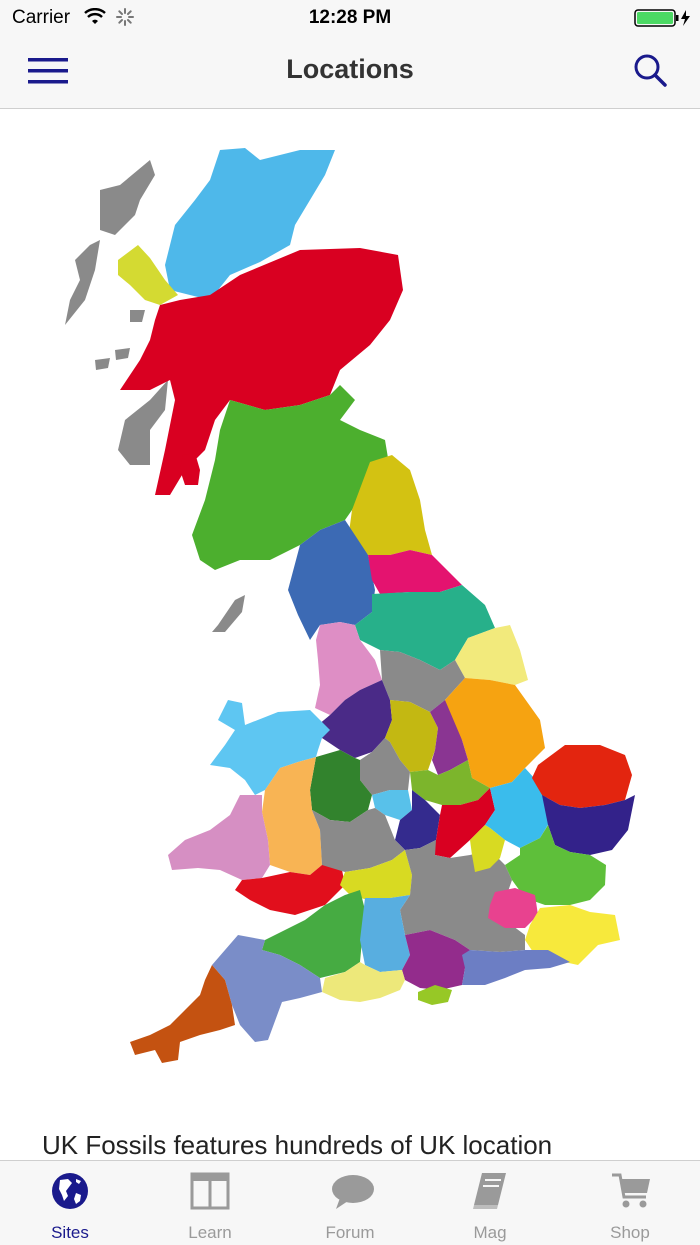 The width and height of the screenshot is (700, 1245). Describe the element at coordinates (70, 1191) in the screenshot. I see `globe-icon` at that location.